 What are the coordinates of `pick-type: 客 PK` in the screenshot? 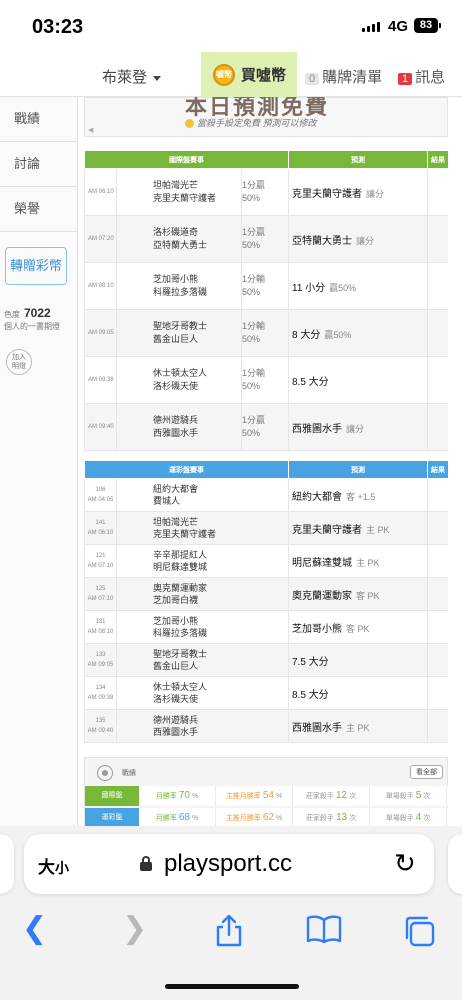 It's located at (368, 595).